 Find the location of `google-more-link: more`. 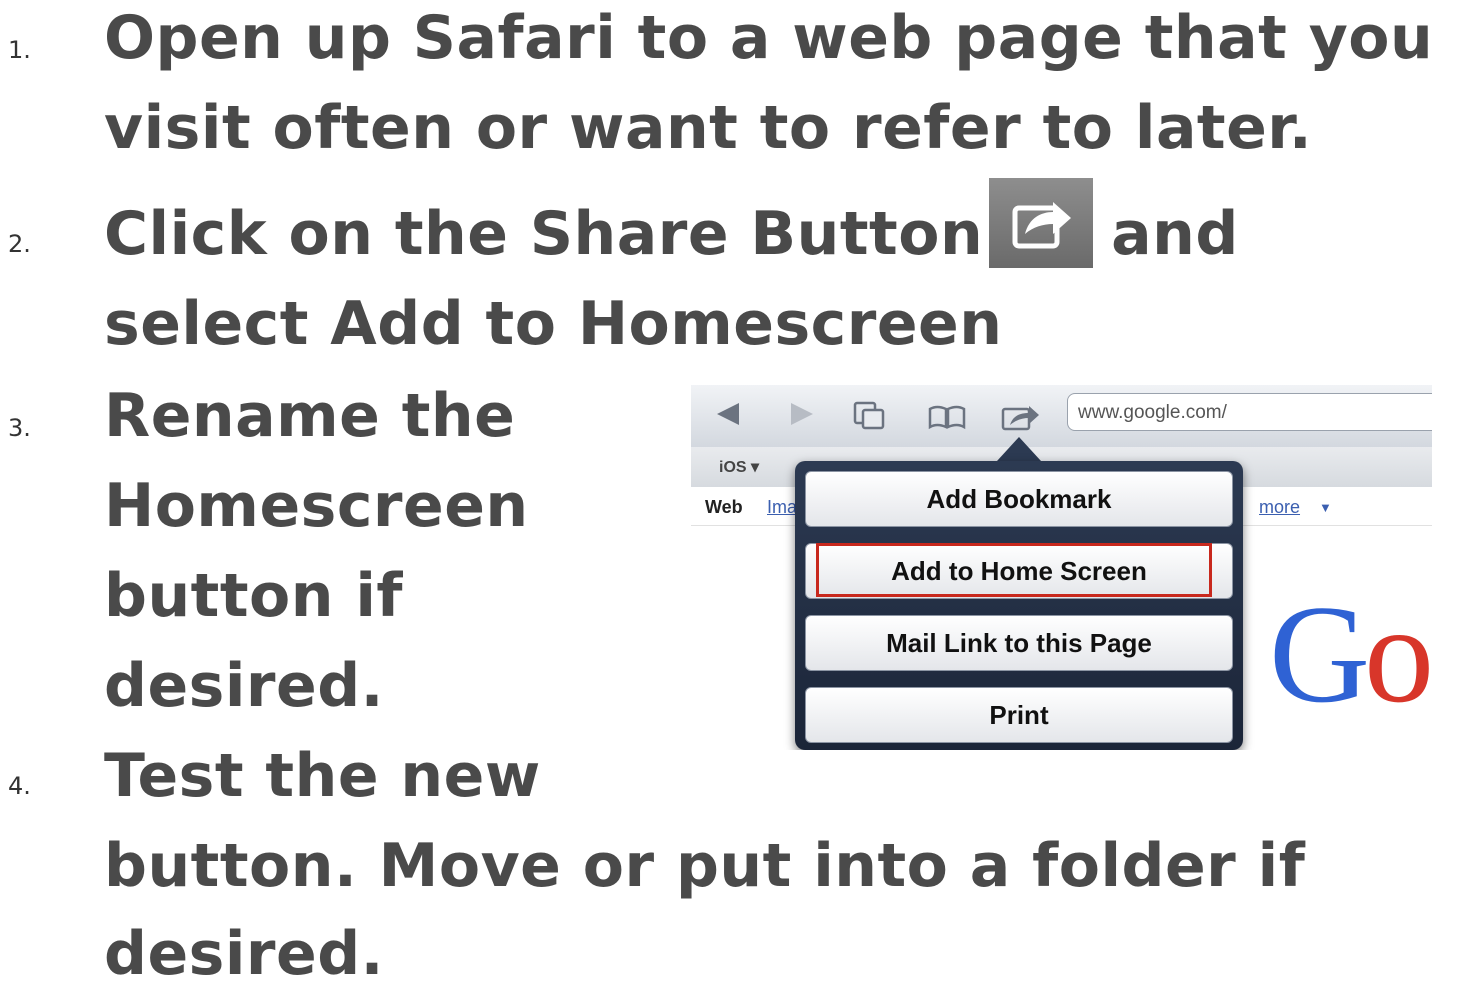

google-more-link: more is located at coordinates (1279, 507).